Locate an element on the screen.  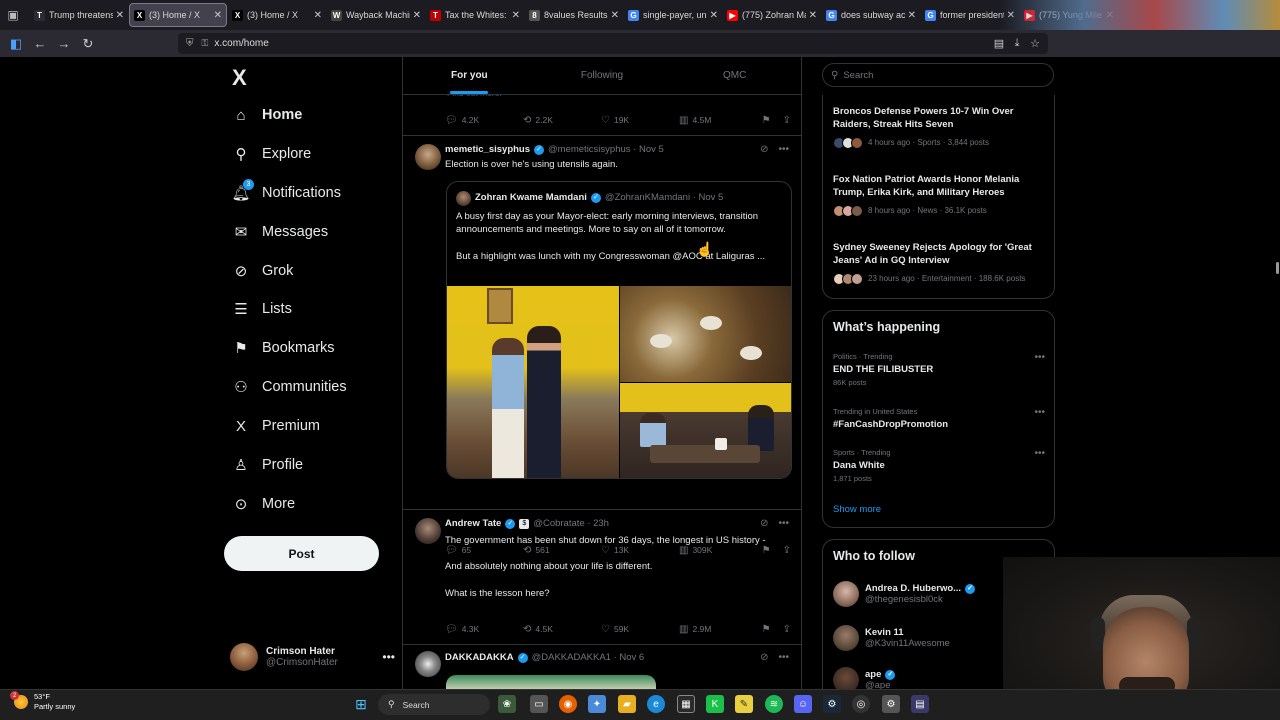
file-explorer-icon: ▰ is located at coordinates (627, 704).